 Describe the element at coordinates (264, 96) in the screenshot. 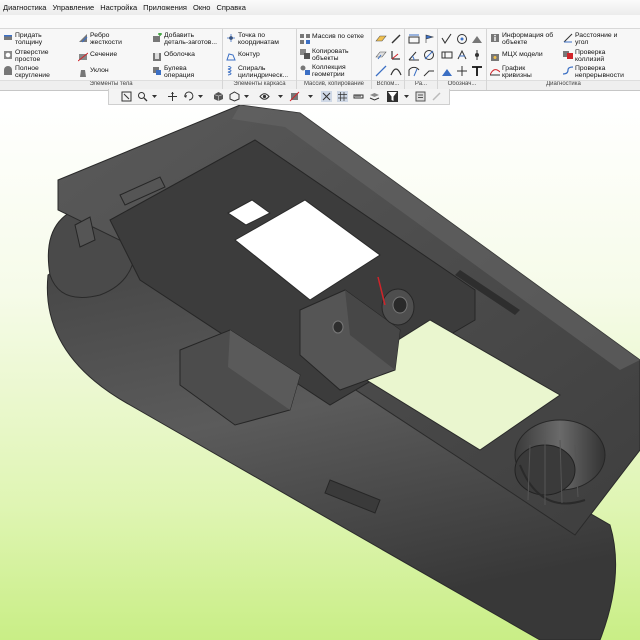

I see `visibility-icon` at that location.